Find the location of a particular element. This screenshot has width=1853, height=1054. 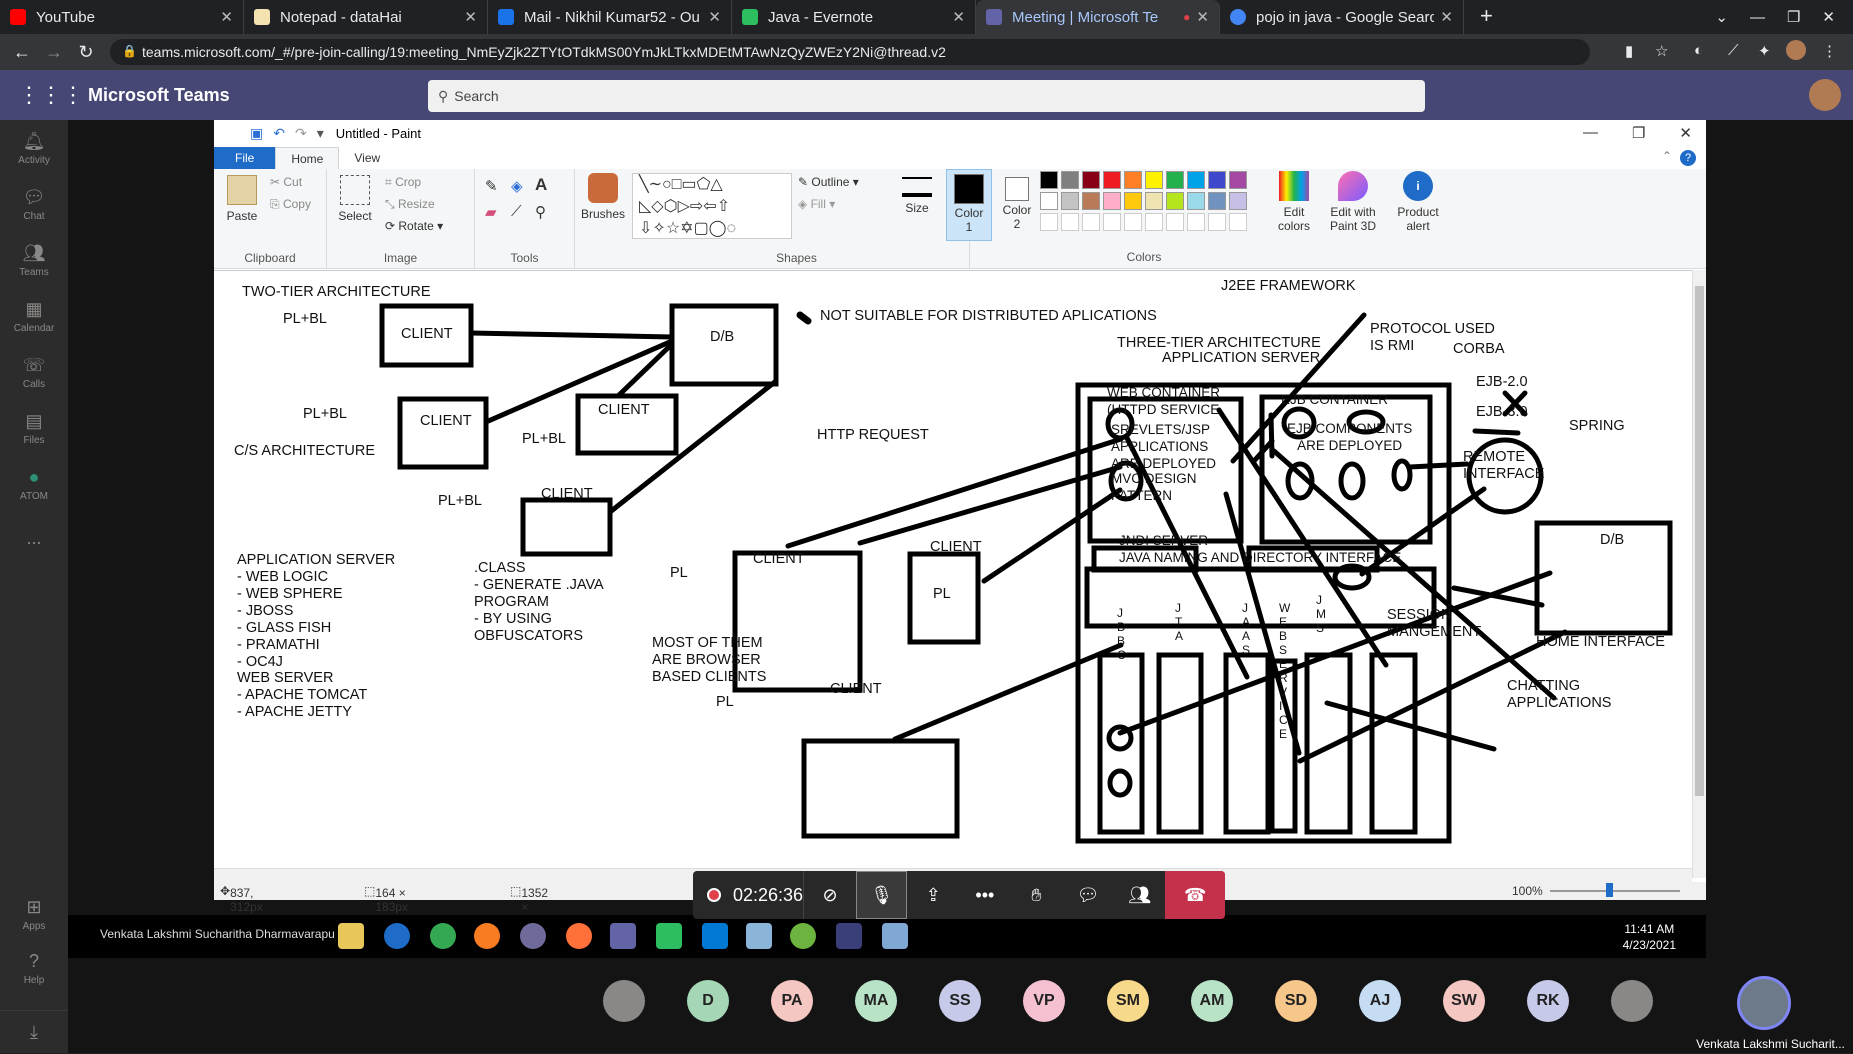

undo-icon: ↶ is located at coordinates (279, 133).